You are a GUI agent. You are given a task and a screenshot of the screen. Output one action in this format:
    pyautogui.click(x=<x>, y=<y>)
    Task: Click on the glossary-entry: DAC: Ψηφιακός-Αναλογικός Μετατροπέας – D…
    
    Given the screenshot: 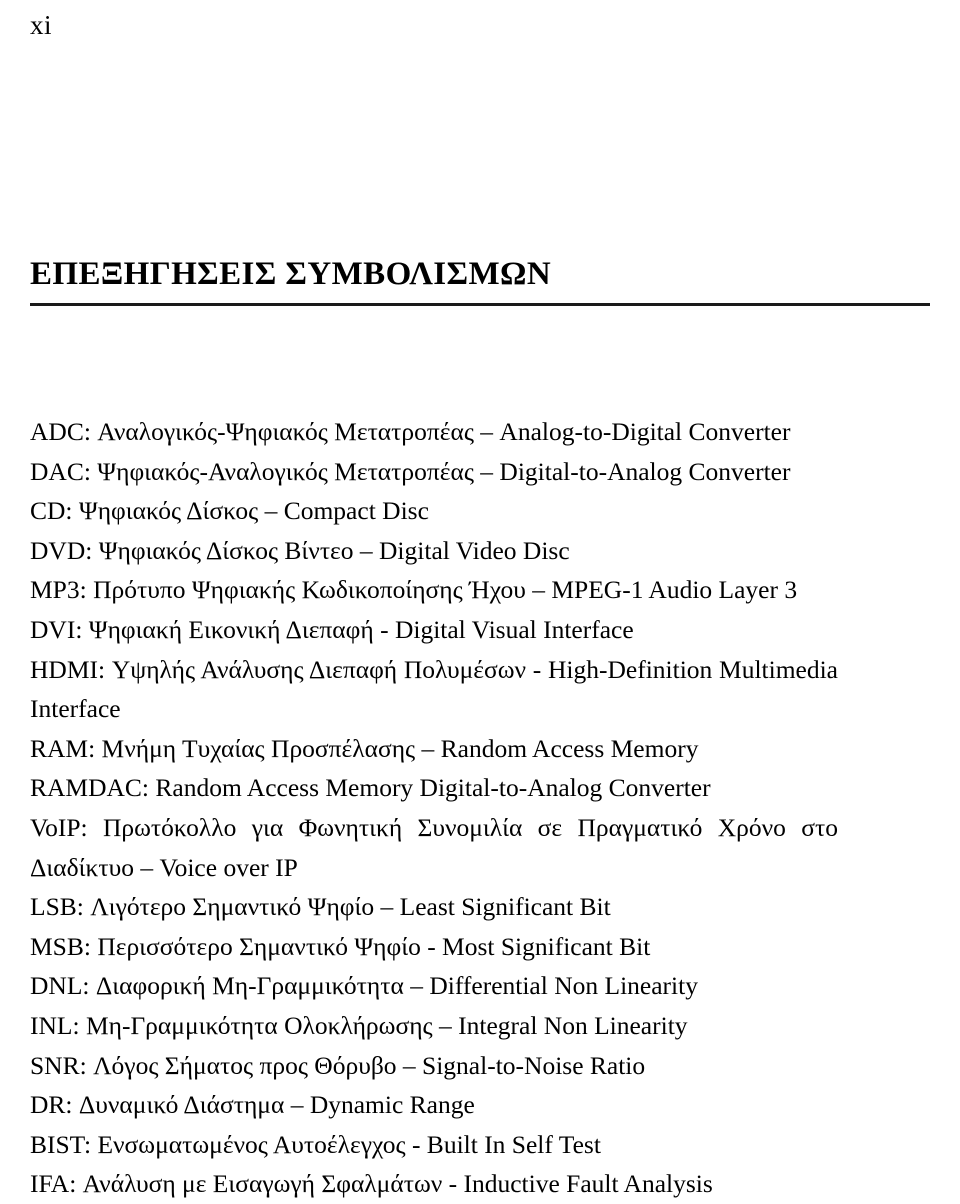 What is the action you would take?
    pyautogui.click(x=410, y=471)
    